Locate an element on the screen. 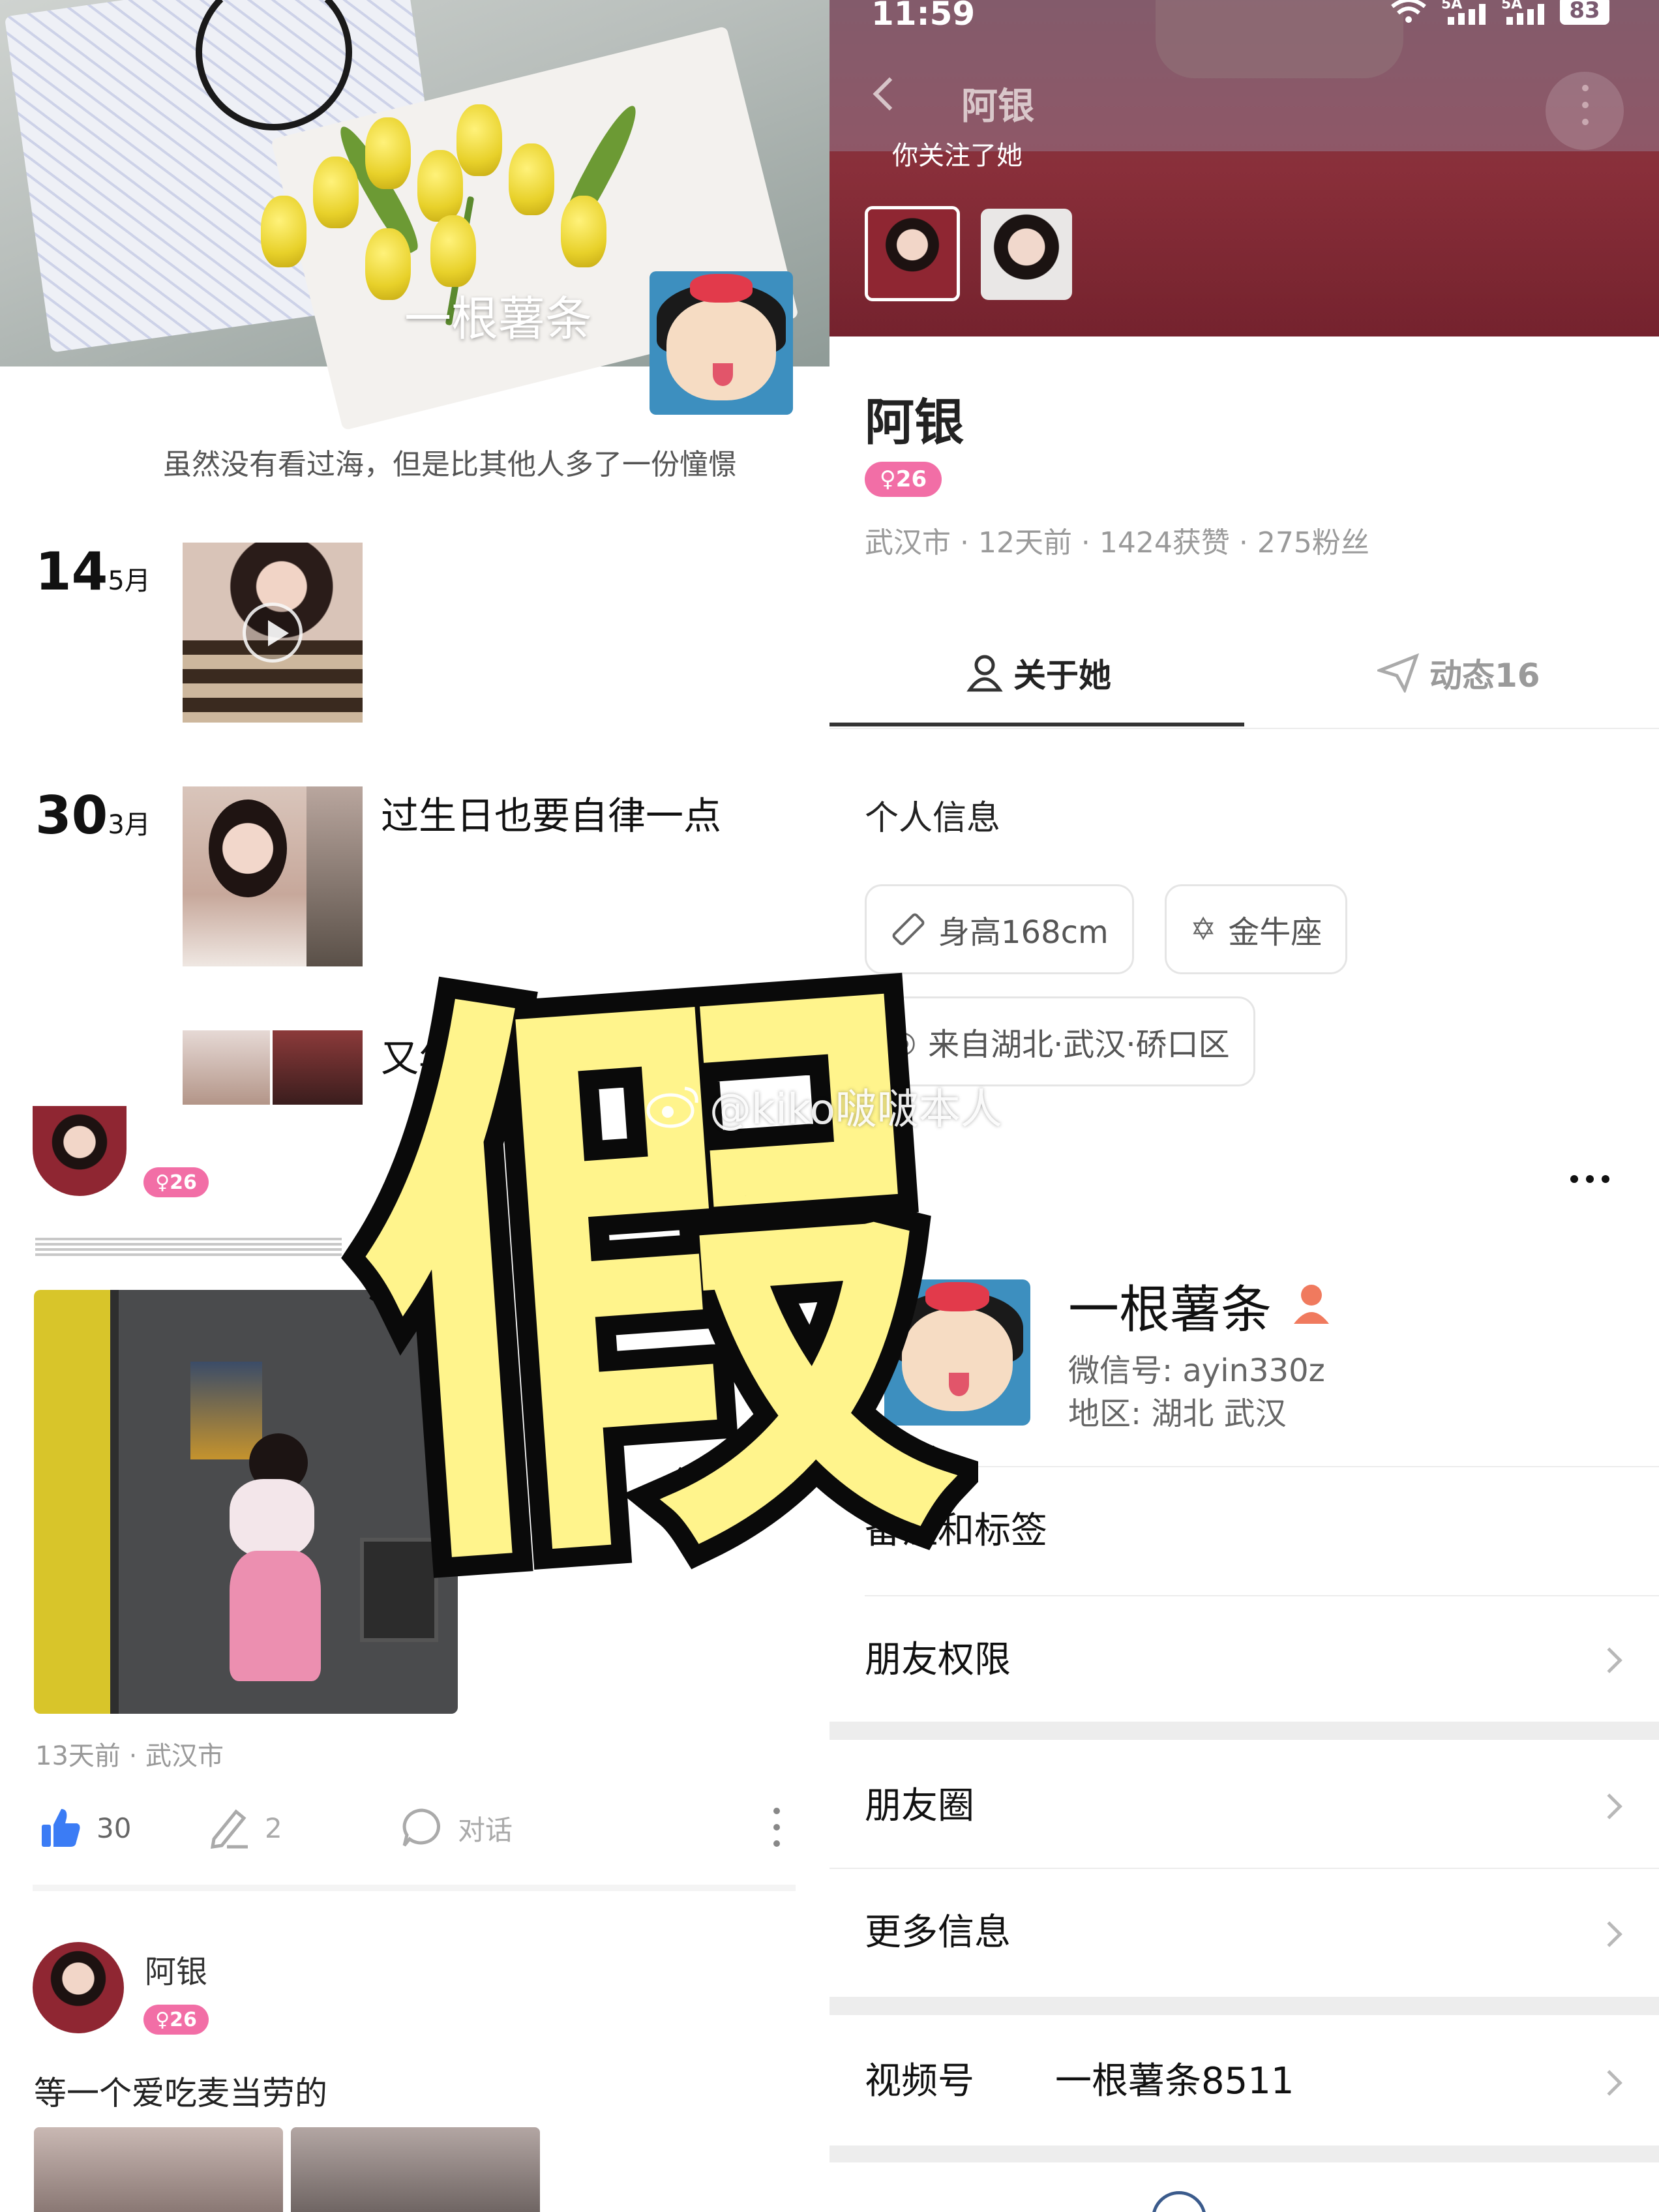 The width and height of the screenshot is (1659, 2212). tab-about: 关于她 is located at coordinates (1038, 673).